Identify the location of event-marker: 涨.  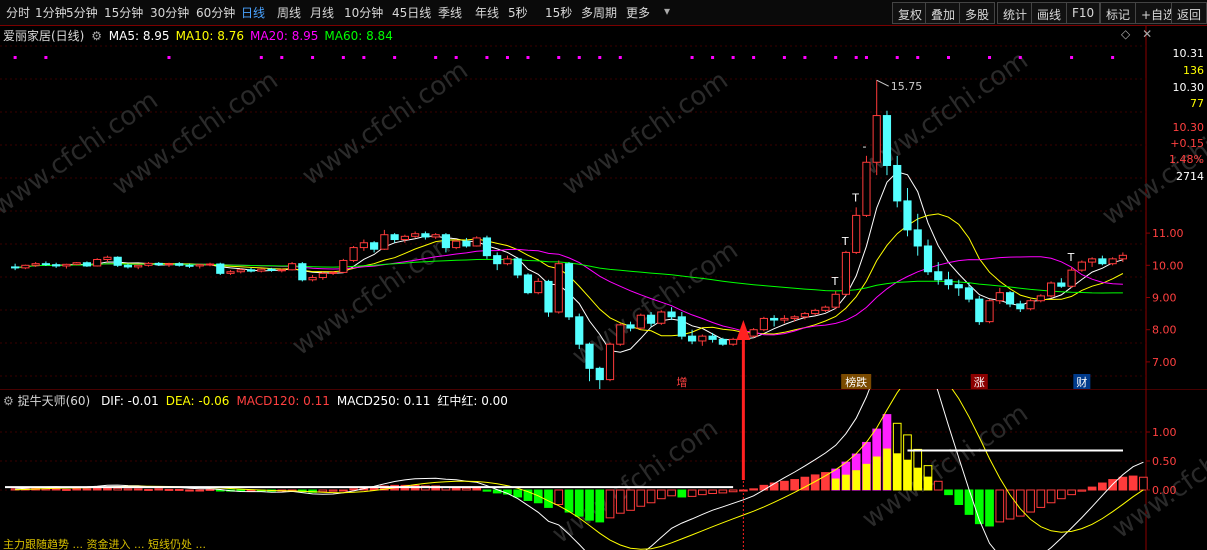
(979, 382).